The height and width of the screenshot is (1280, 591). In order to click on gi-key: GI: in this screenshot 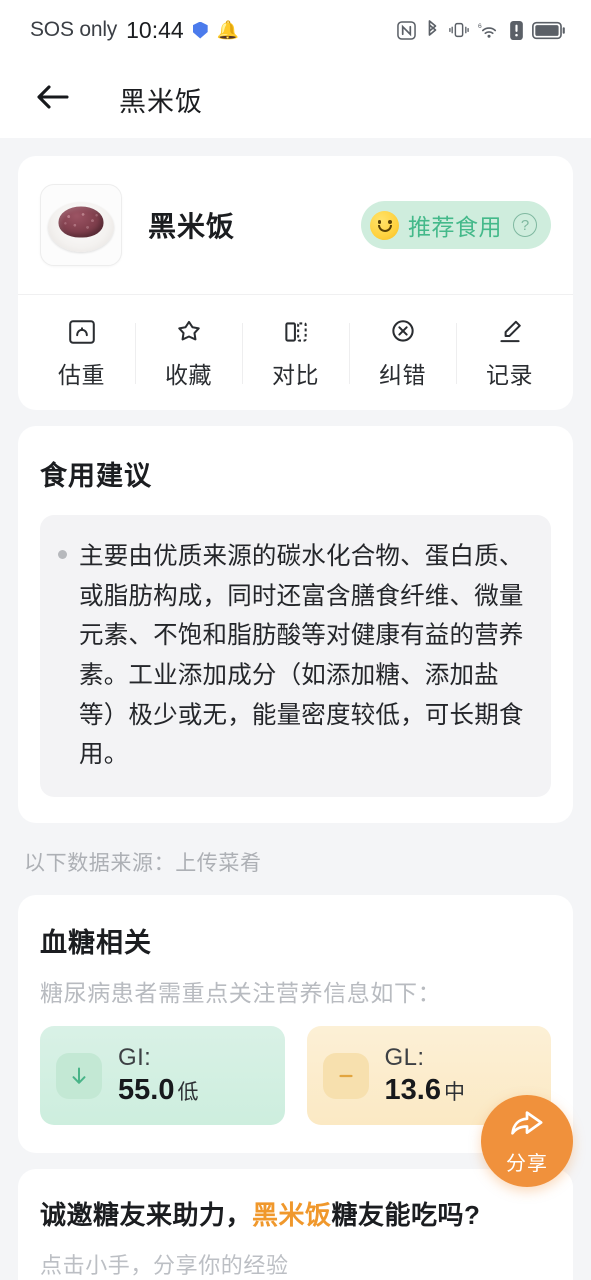, I will do `click(135, 1058)`.